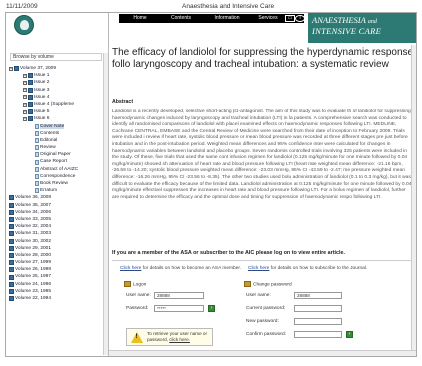 This screenshot has height=366, width=422. Describe the element at coordinates (179, 295) in the screenshot. I see `username-input: 28888` at that location.